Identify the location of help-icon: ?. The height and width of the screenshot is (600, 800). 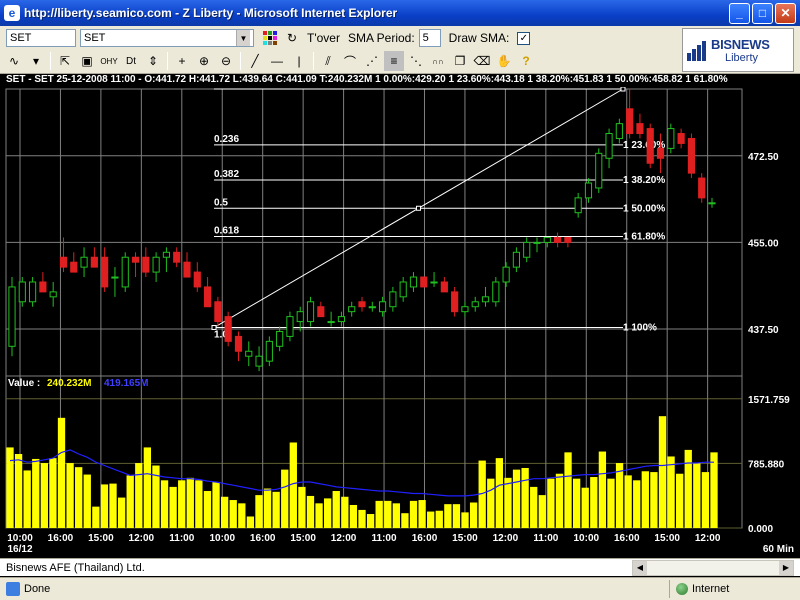
(526, 61).